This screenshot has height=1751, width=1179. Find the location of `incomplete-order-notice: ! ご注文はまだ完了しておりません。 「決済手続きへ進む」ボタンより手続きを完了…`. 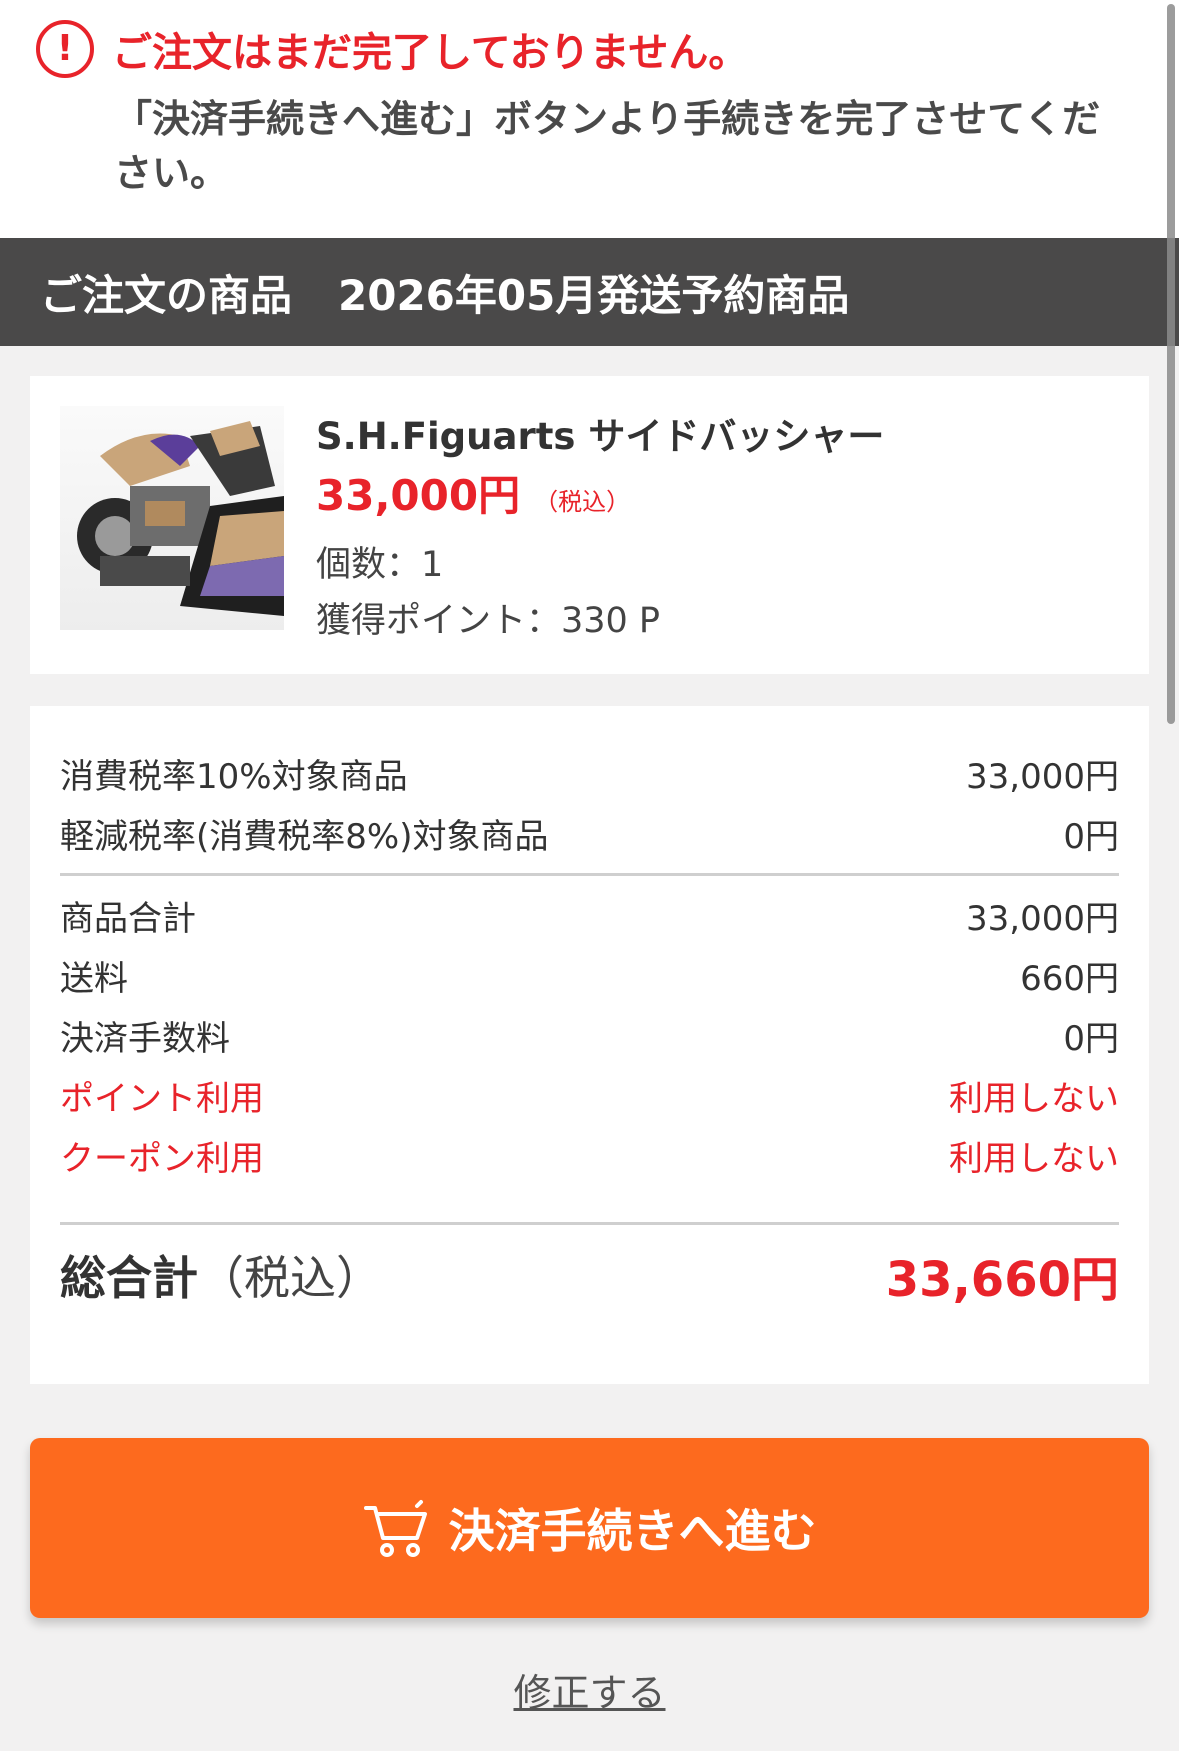

incomplete-order-notice: ! ご注文はまだ完了しておりません。 「決済手続きへ進む」ボタンより手続きを完了… is located at coordinates (589, 119).